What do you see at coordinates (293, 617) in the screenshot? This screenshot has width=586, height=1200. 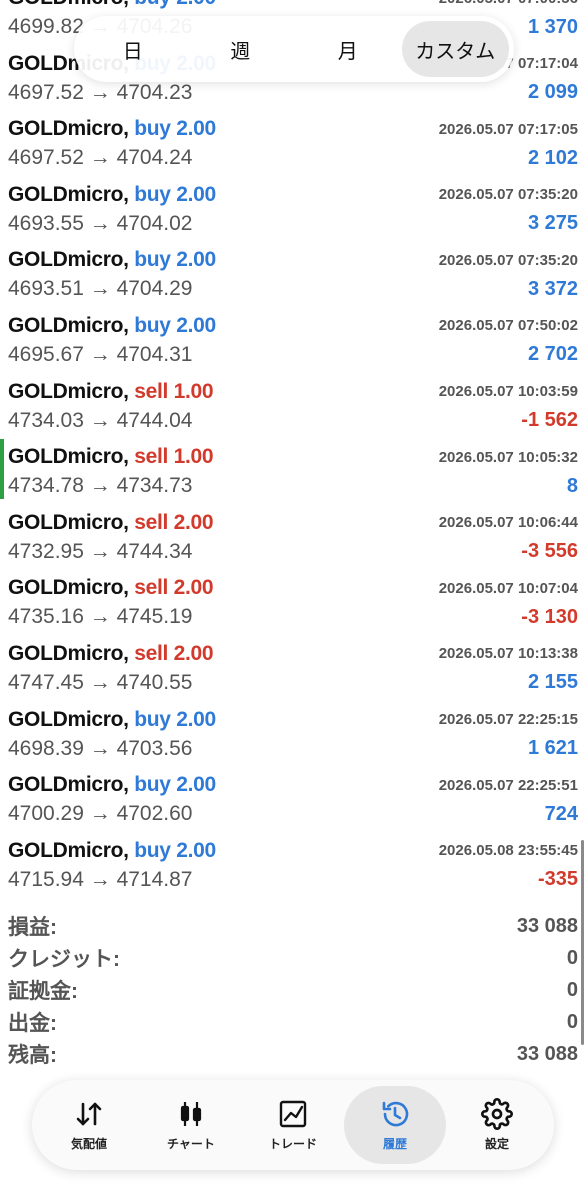 I see `deal-details: 4735.16 → 4745.19 -3 130` at bounding box center [293, 617].